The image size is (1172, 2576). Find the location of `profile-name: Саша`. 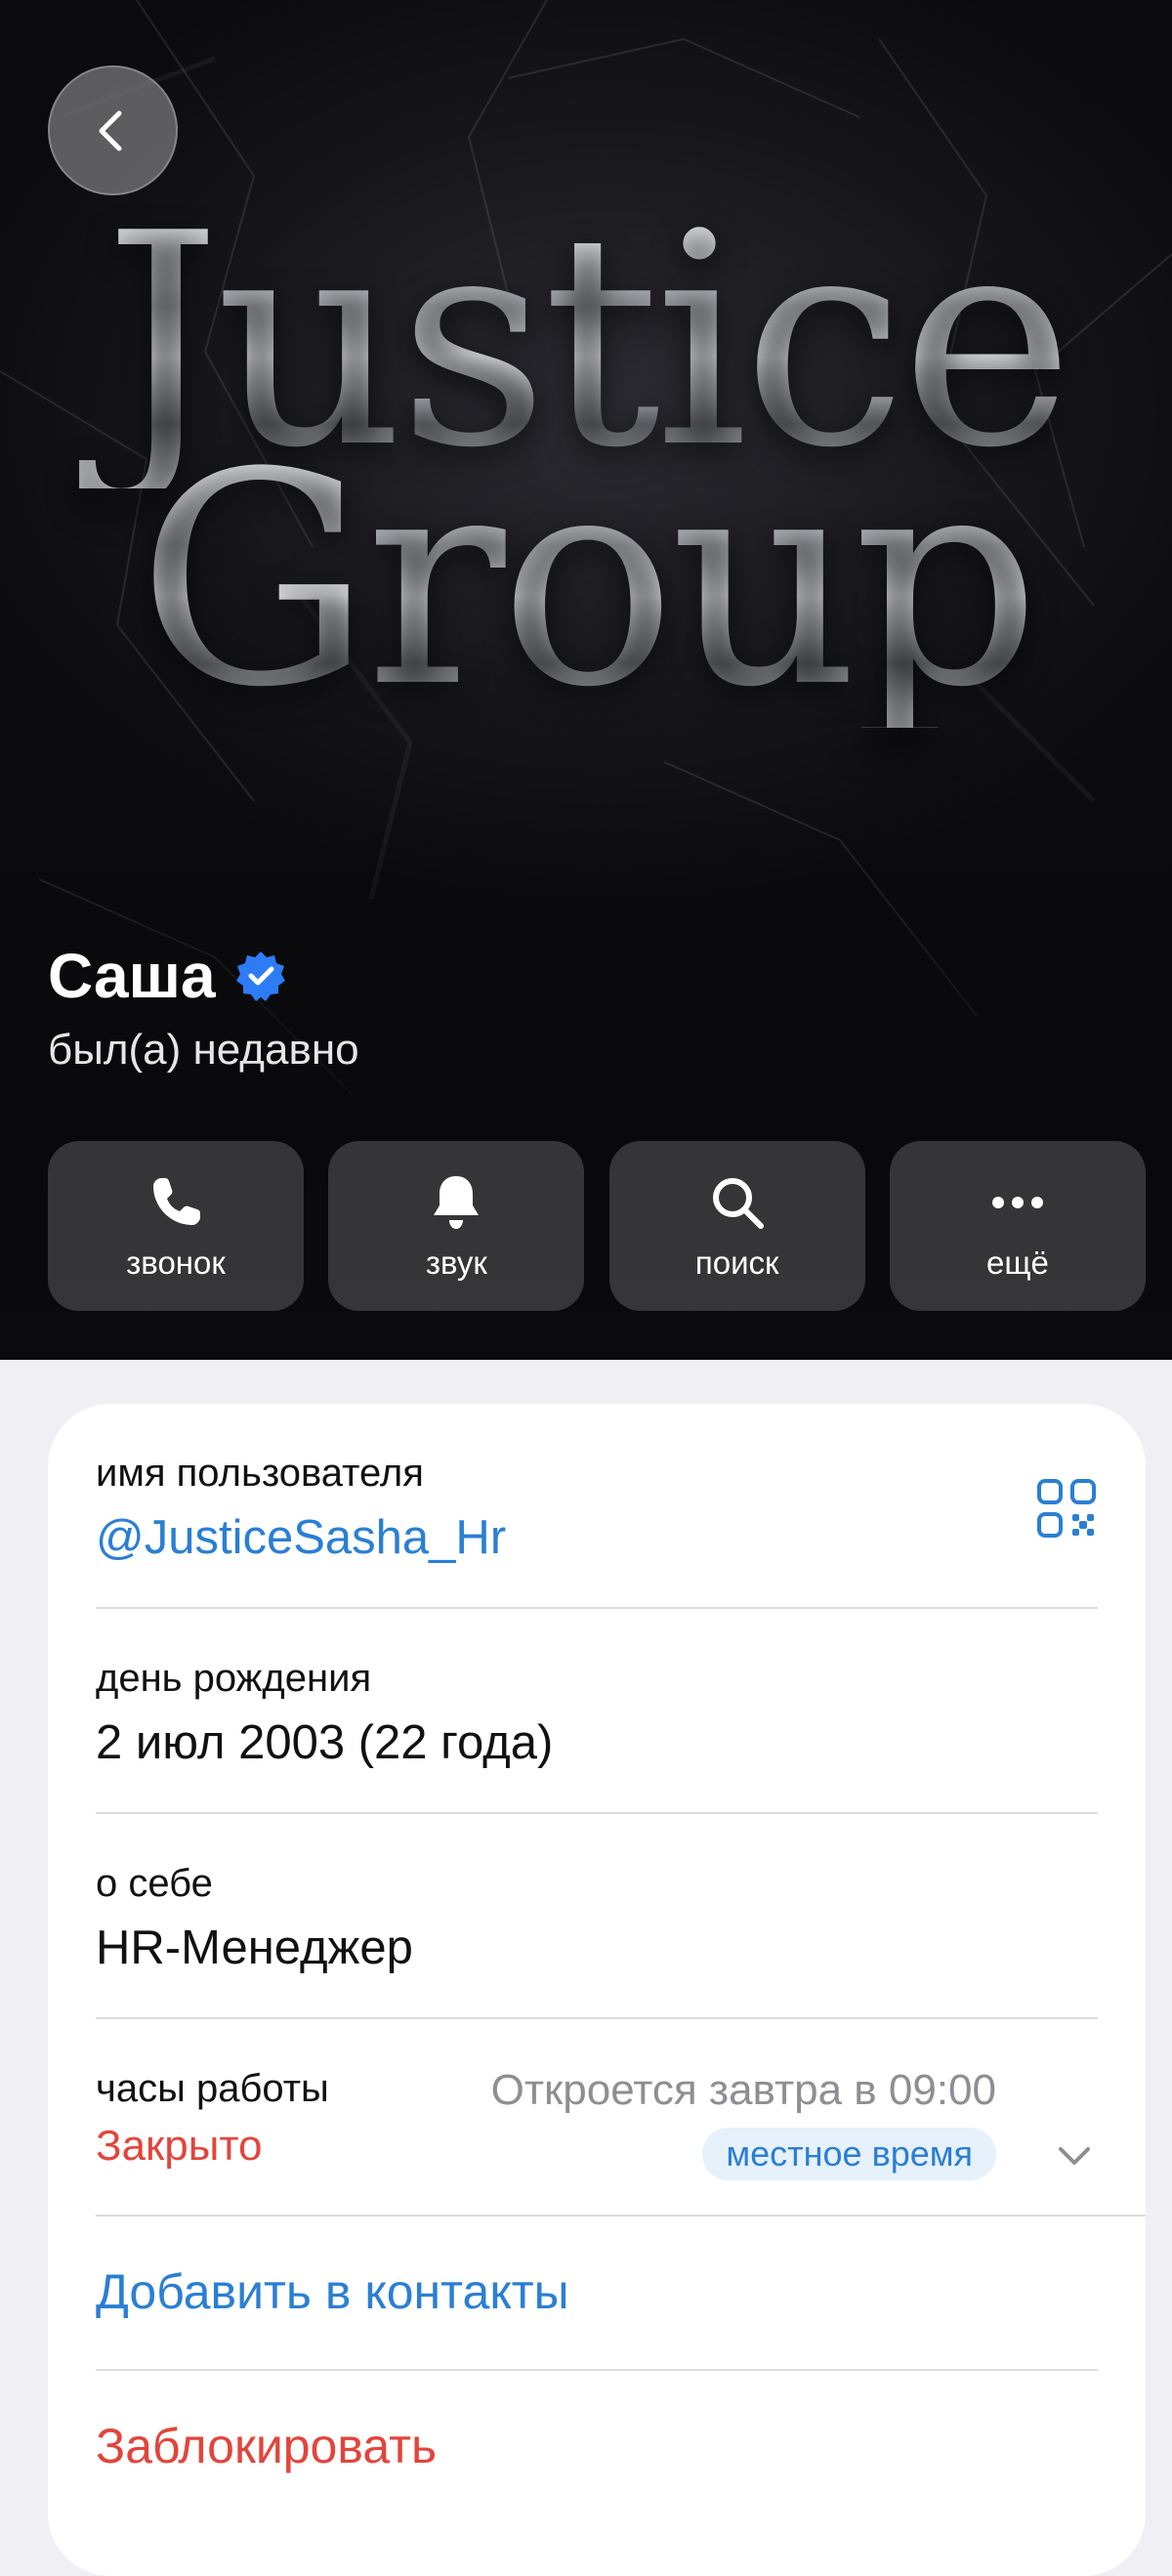

profile-name: Саша is located at coordinates (132, 976).